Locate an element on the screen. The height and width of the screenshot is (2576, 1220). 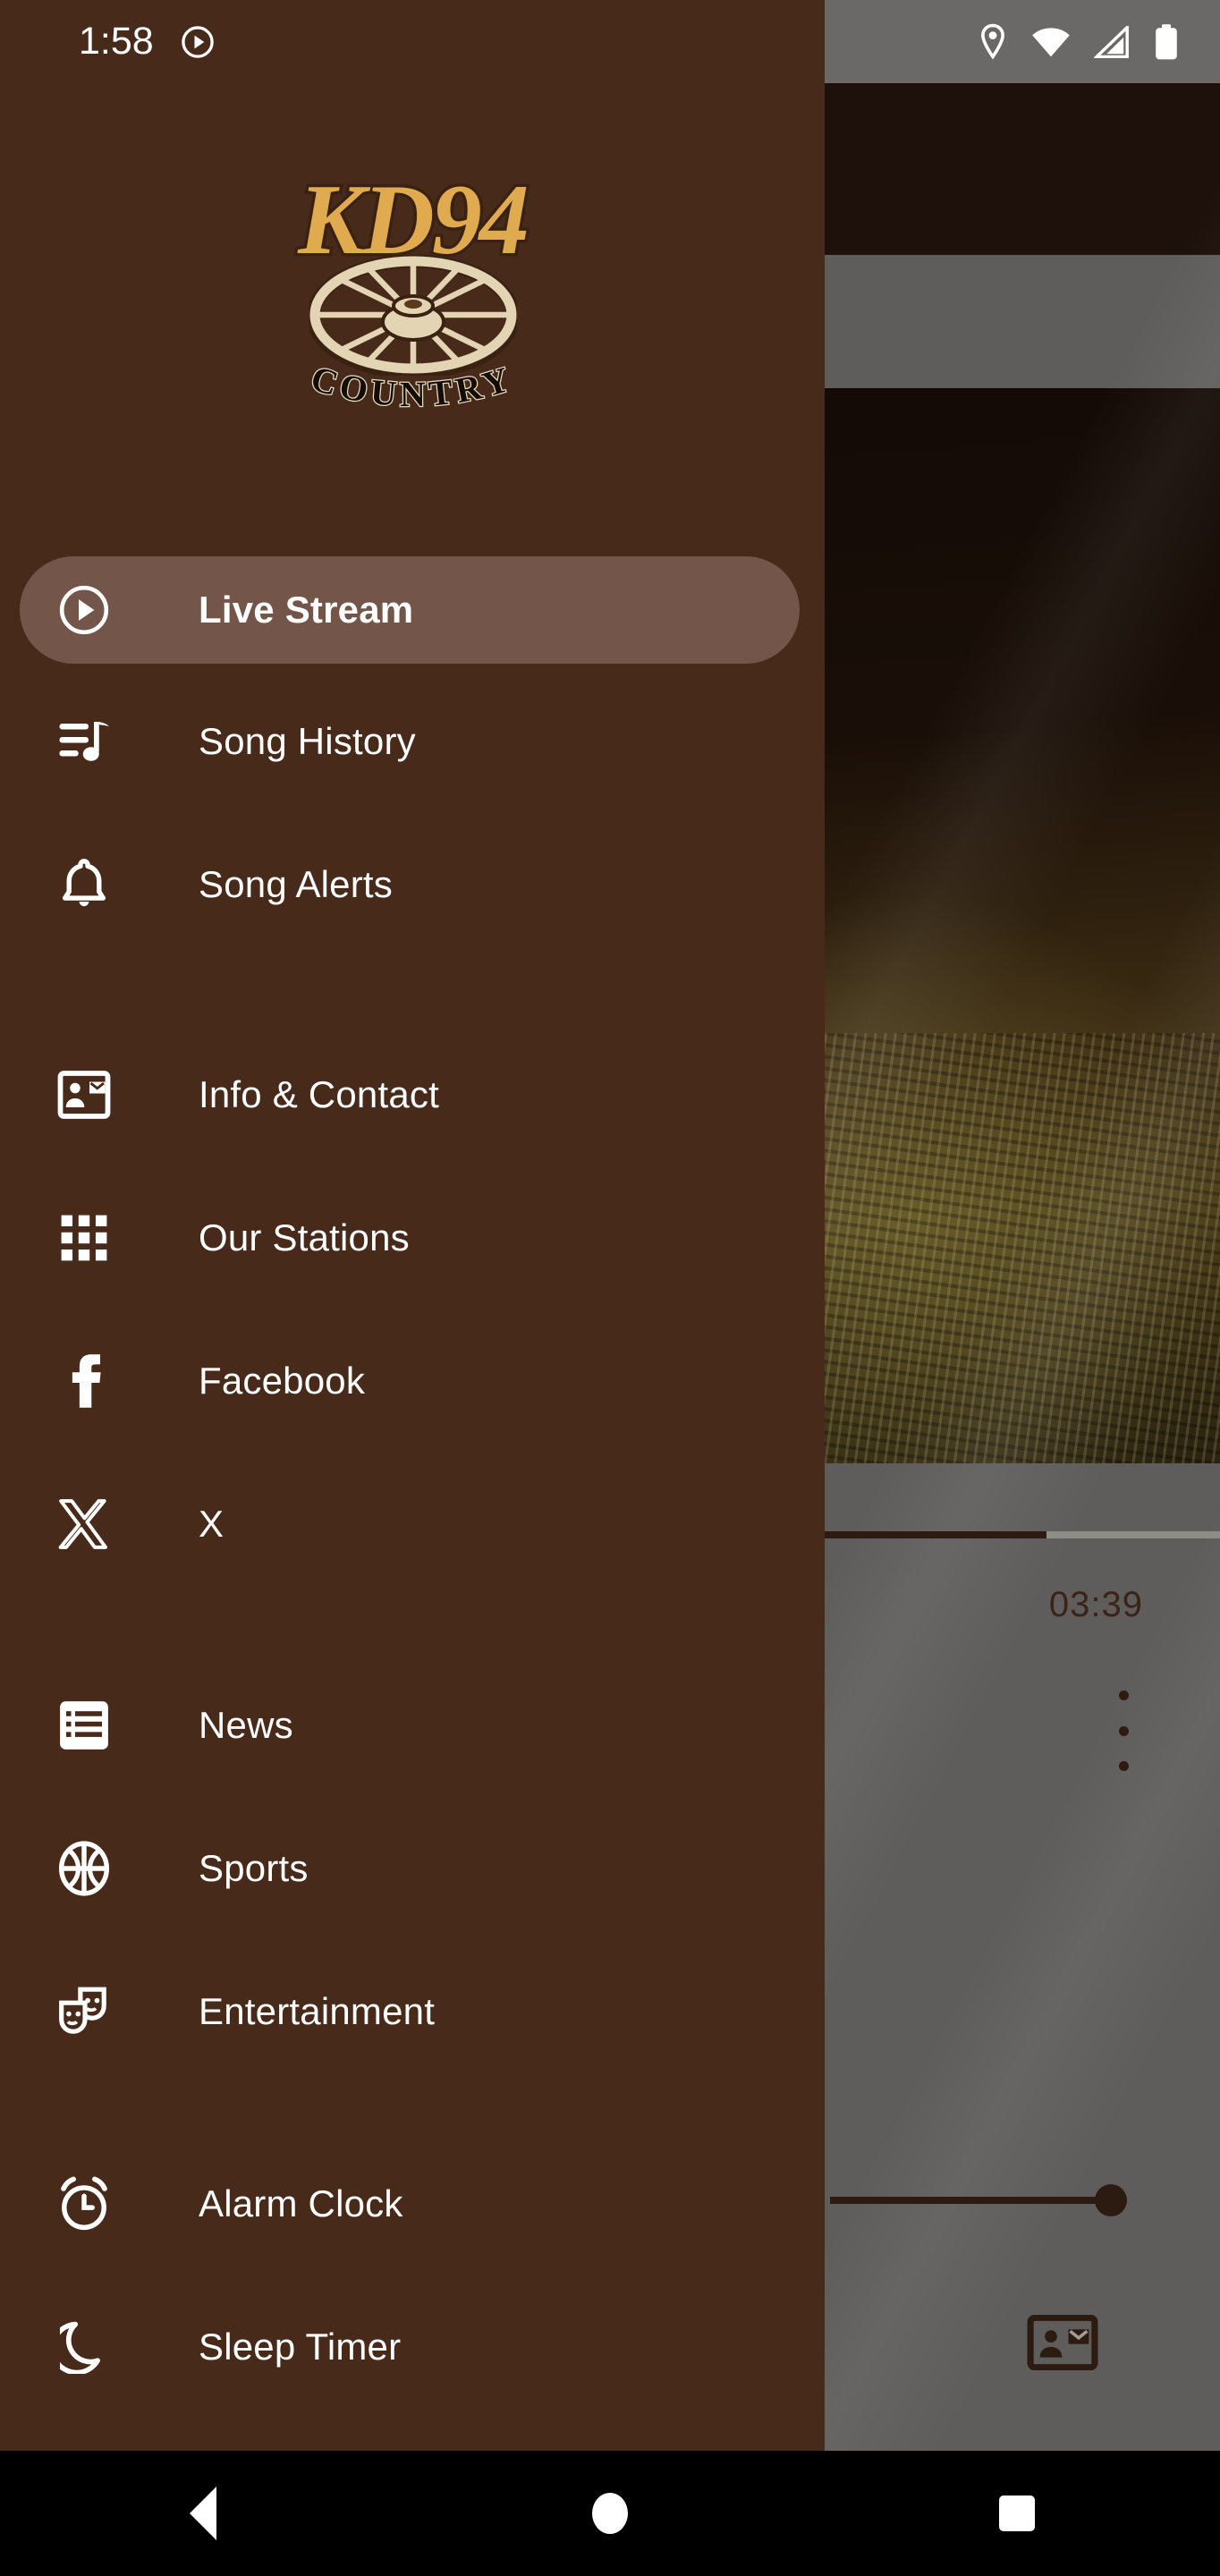
alarm-clock-icon is located at coordinates (84, 2204).